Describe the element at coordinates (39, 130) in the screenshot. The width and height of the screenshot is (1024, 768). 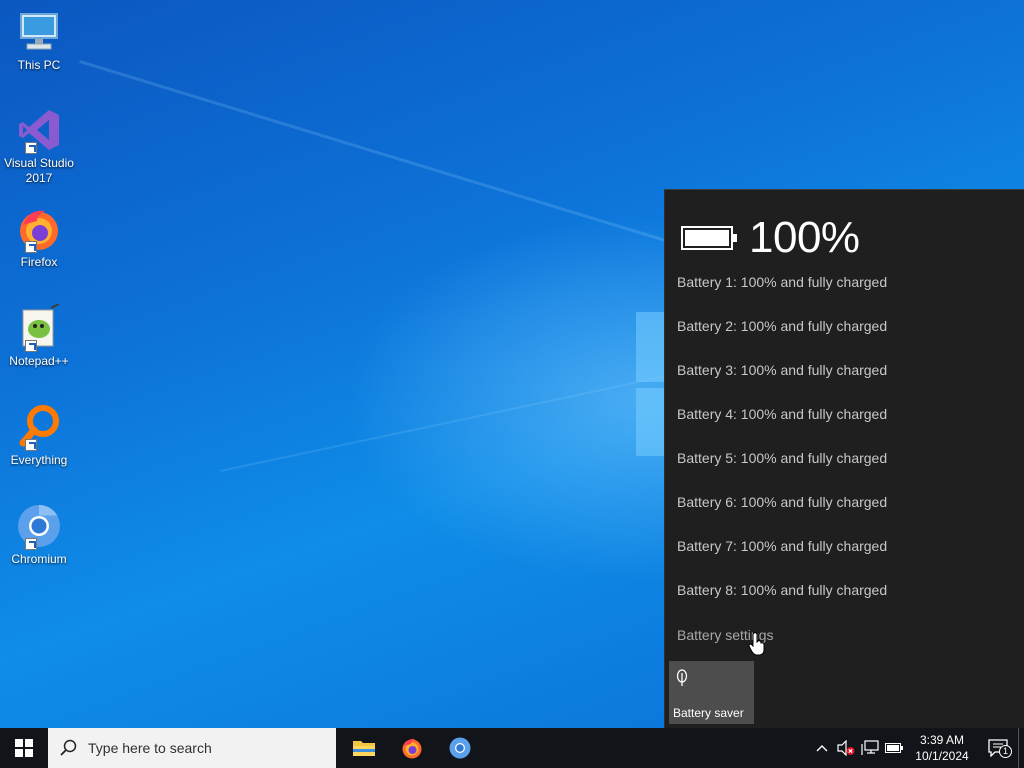
I see `visual-studio-icon` at that location.